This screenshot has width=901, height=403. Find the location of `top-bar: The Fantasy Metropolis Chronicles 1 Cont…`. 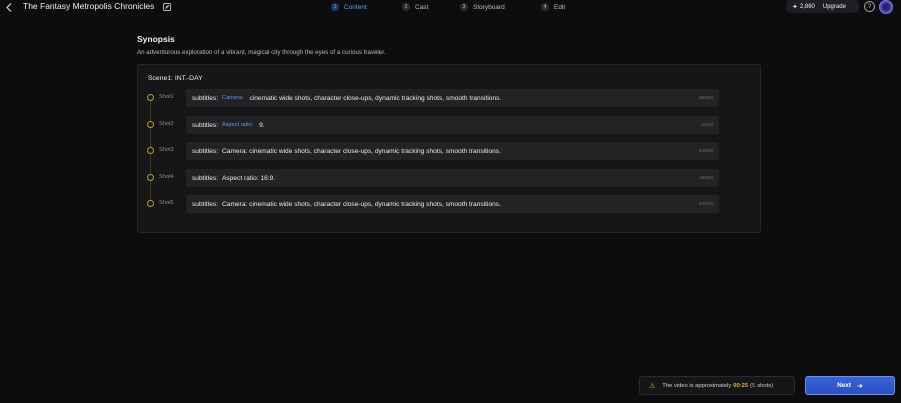

top-bar: The Fantasy Metropolis Chronicles 1 Cont… is located at coordinates (450, 7).